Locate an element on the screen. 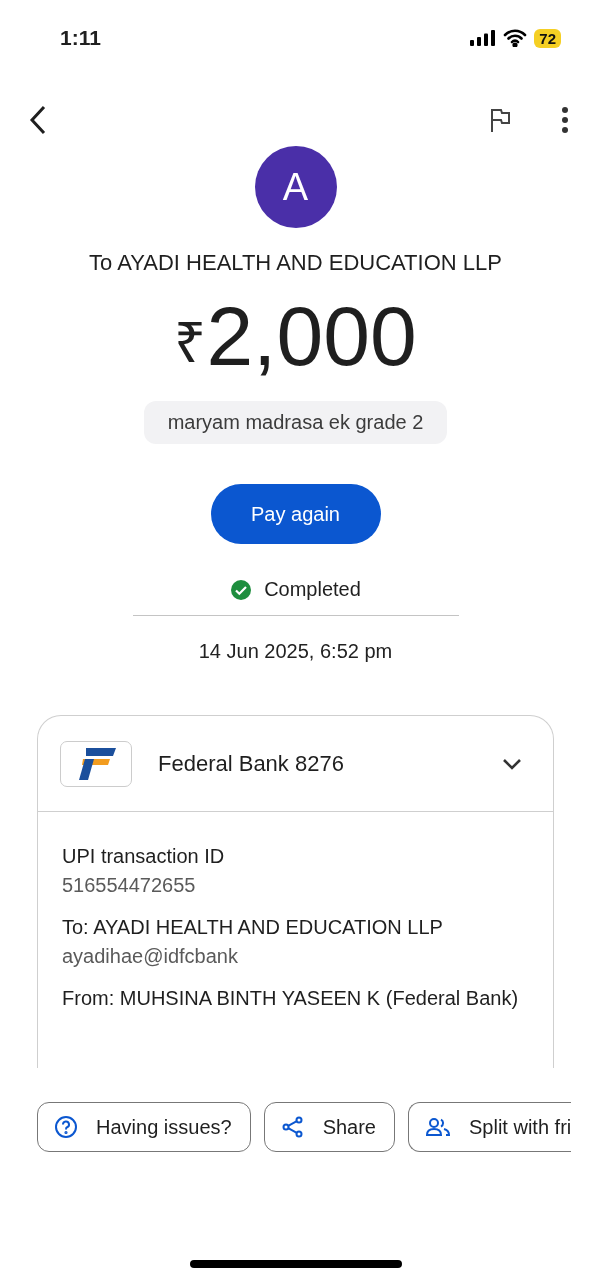  detail-label: From: MUHSINA BINTH YASEEN K (Federal Bank) is located at coordinates (291, 998).